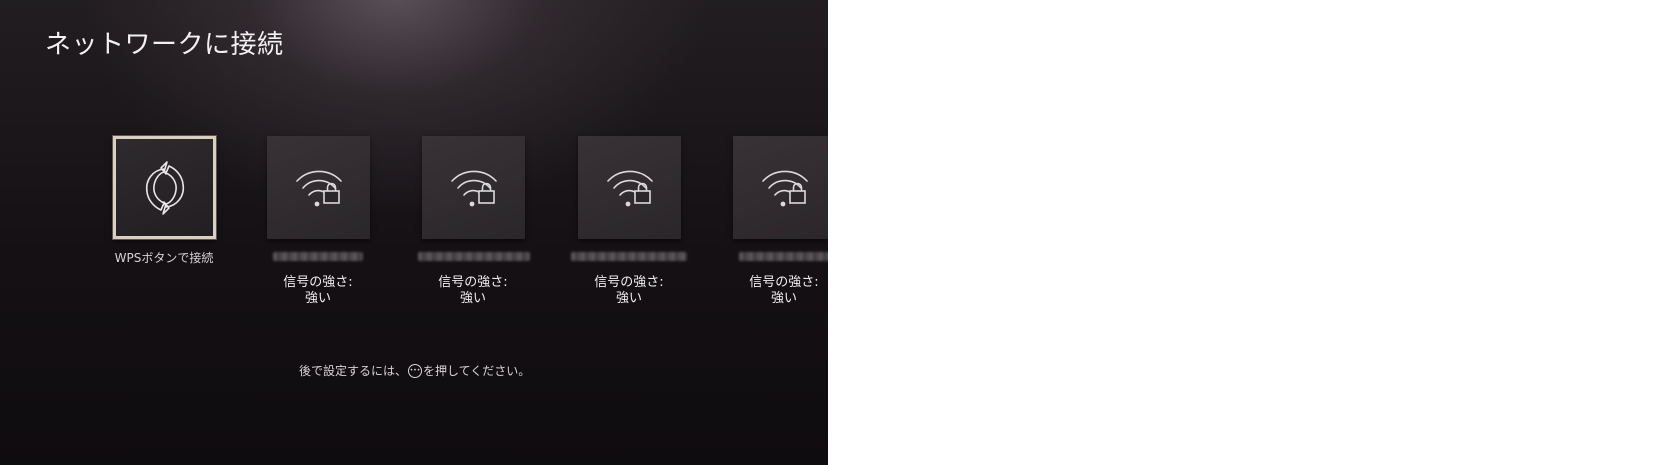  Describe the element at coordinates (477, 371) in the screenshot. I see `hint-text-after: を押してください。` at that location.